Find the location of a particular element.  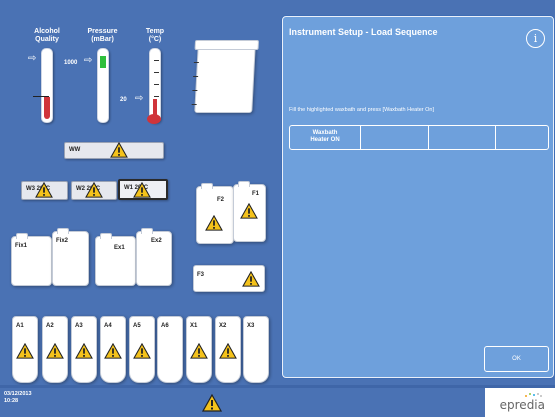

bottle-a1: A1 is located at coordinates (25, 349).